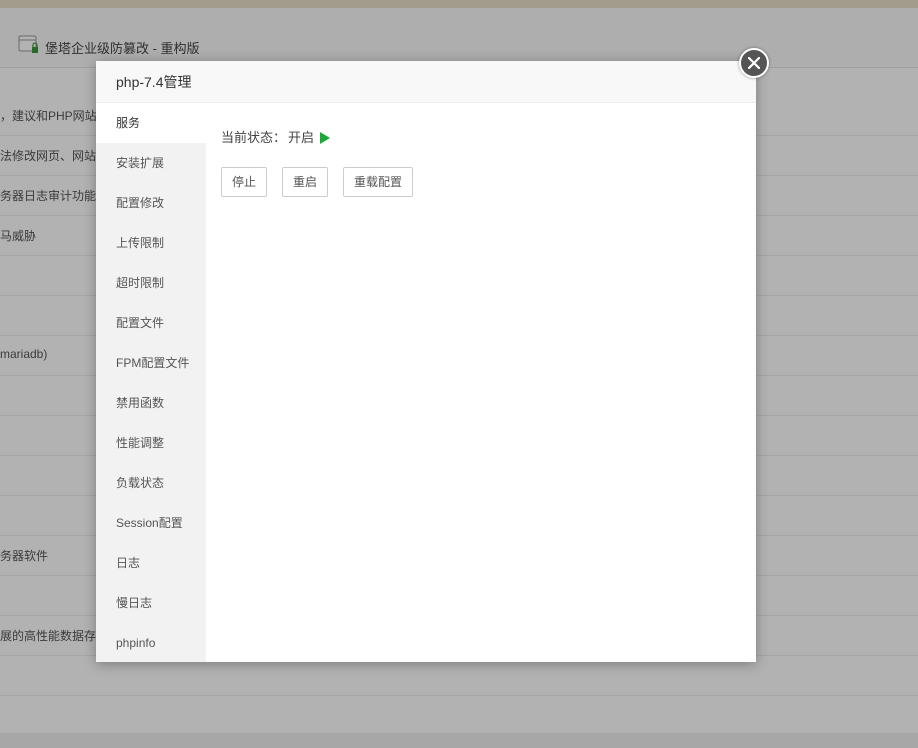  I want to click on nav-item: 性能调整, so click(151, 443).